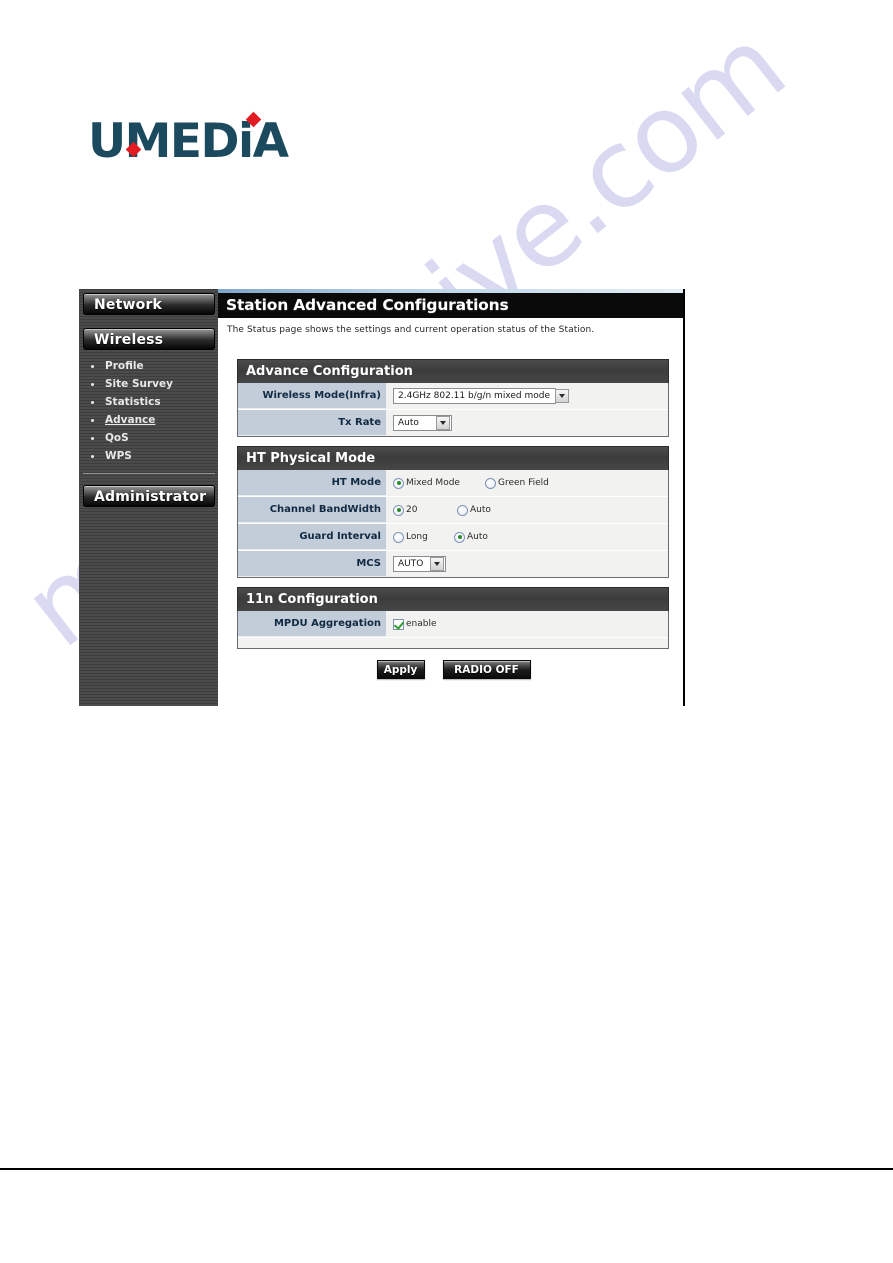 The width and height of the screenshot is (893, 1263). What do you see at coordinates (450, 305) in the screenshot?
I see `page-title: Station Advanced Configurations` at bounding box center [450, 305].